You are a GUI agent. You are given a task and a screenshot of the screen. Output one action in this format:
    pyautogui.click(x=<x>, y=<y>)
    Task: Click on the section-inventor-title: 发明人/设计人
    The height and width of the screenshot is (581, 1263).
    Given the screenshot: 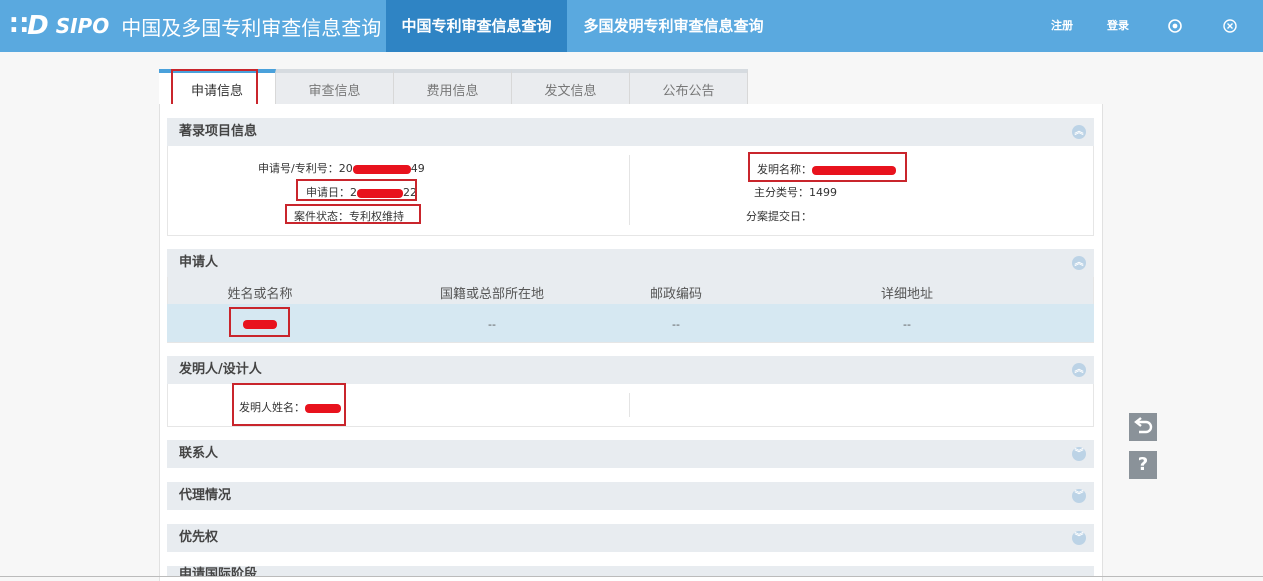 What is the action you would take?
    pyautogui.click(x=220, y=369)
    